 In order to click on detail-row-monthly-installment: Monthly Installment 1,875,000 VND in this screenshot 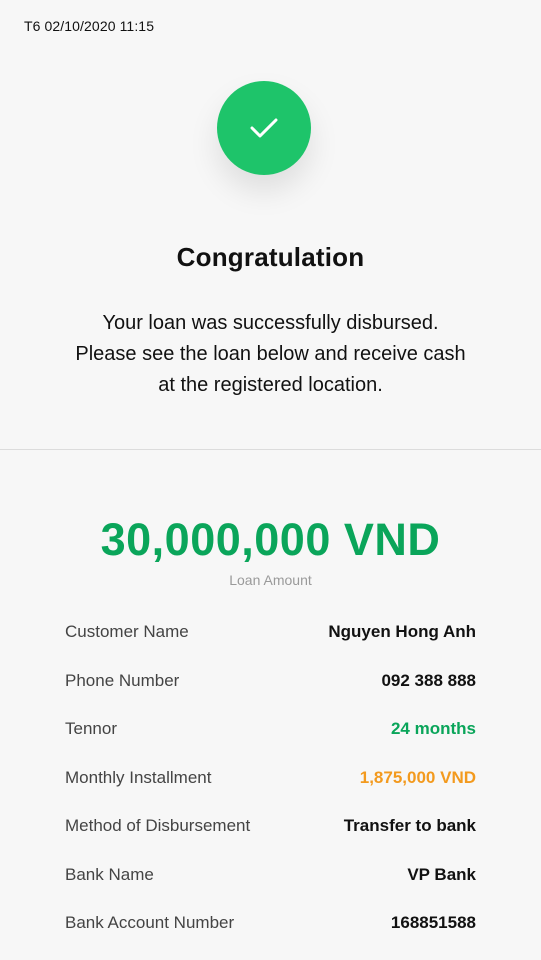, I will do `click(270, 778)`.